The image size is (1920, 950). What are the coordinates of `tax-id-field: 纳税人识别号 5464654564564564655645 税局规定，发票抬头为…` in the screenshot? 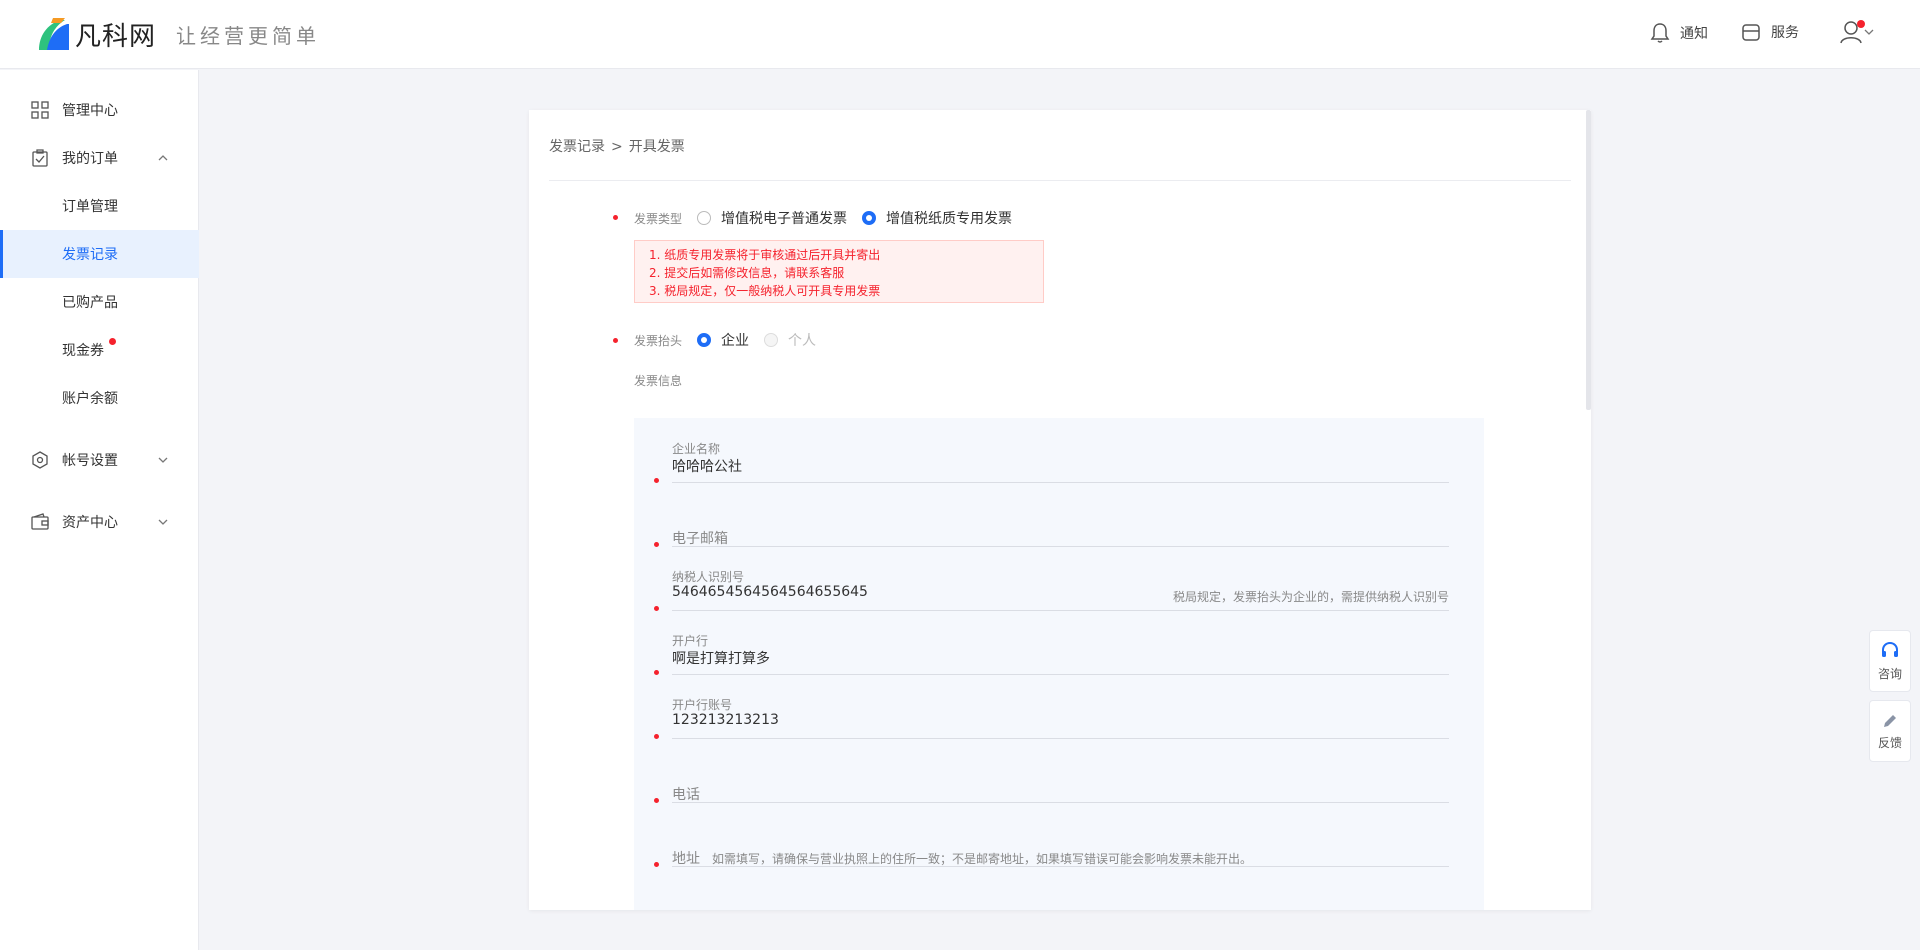 It's located at (1051, 600).